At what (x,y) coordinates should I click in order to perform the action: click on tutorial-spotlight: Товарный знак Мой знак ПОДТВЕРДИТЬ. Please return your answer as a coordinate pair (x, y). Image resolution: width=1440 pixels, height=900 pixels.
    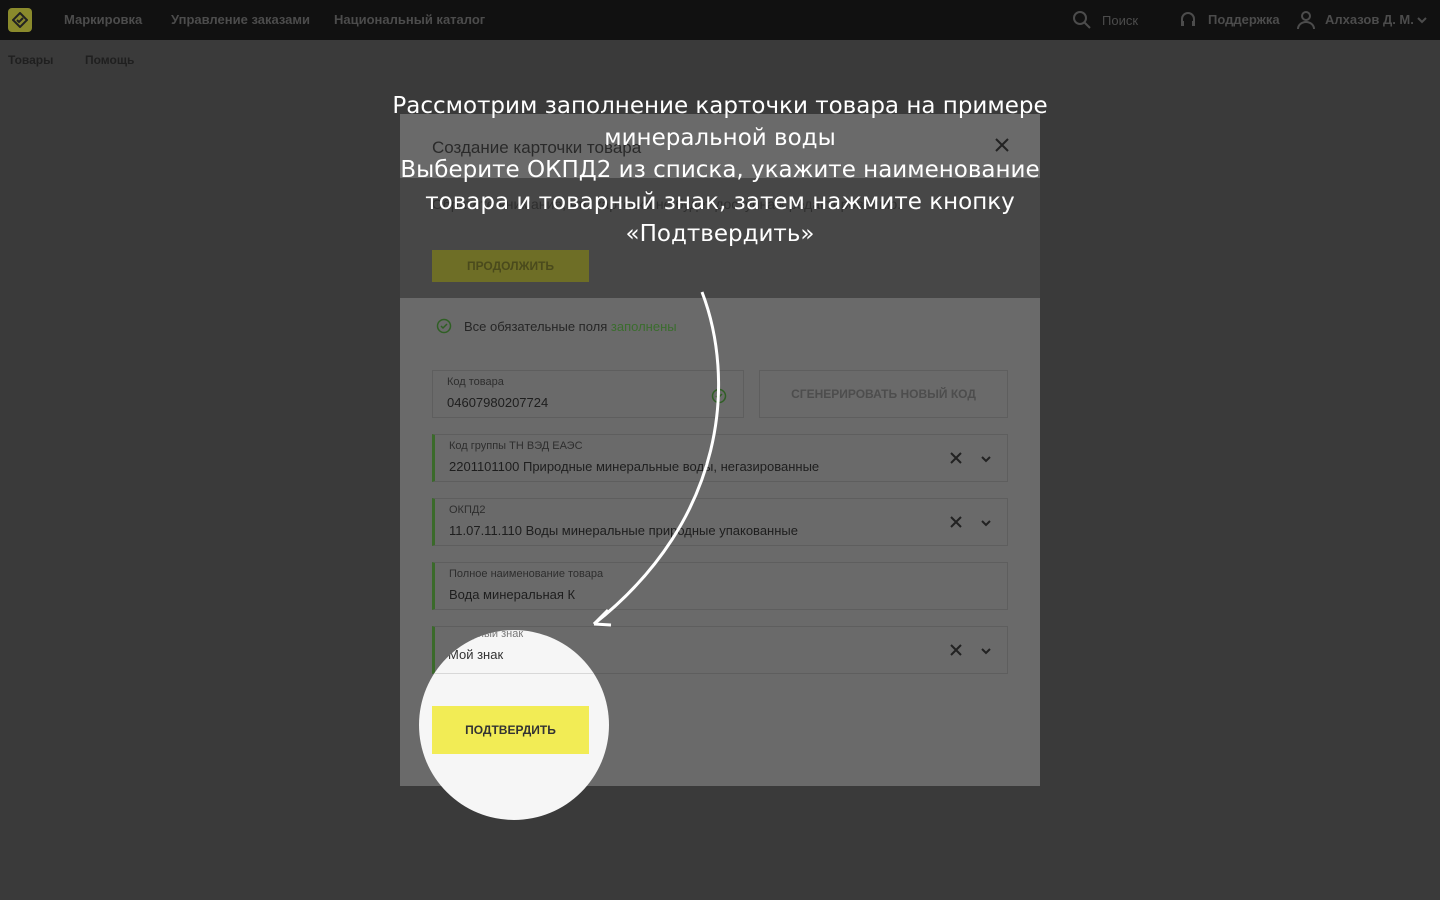
    Looking at the image, I should click on (514, 725).